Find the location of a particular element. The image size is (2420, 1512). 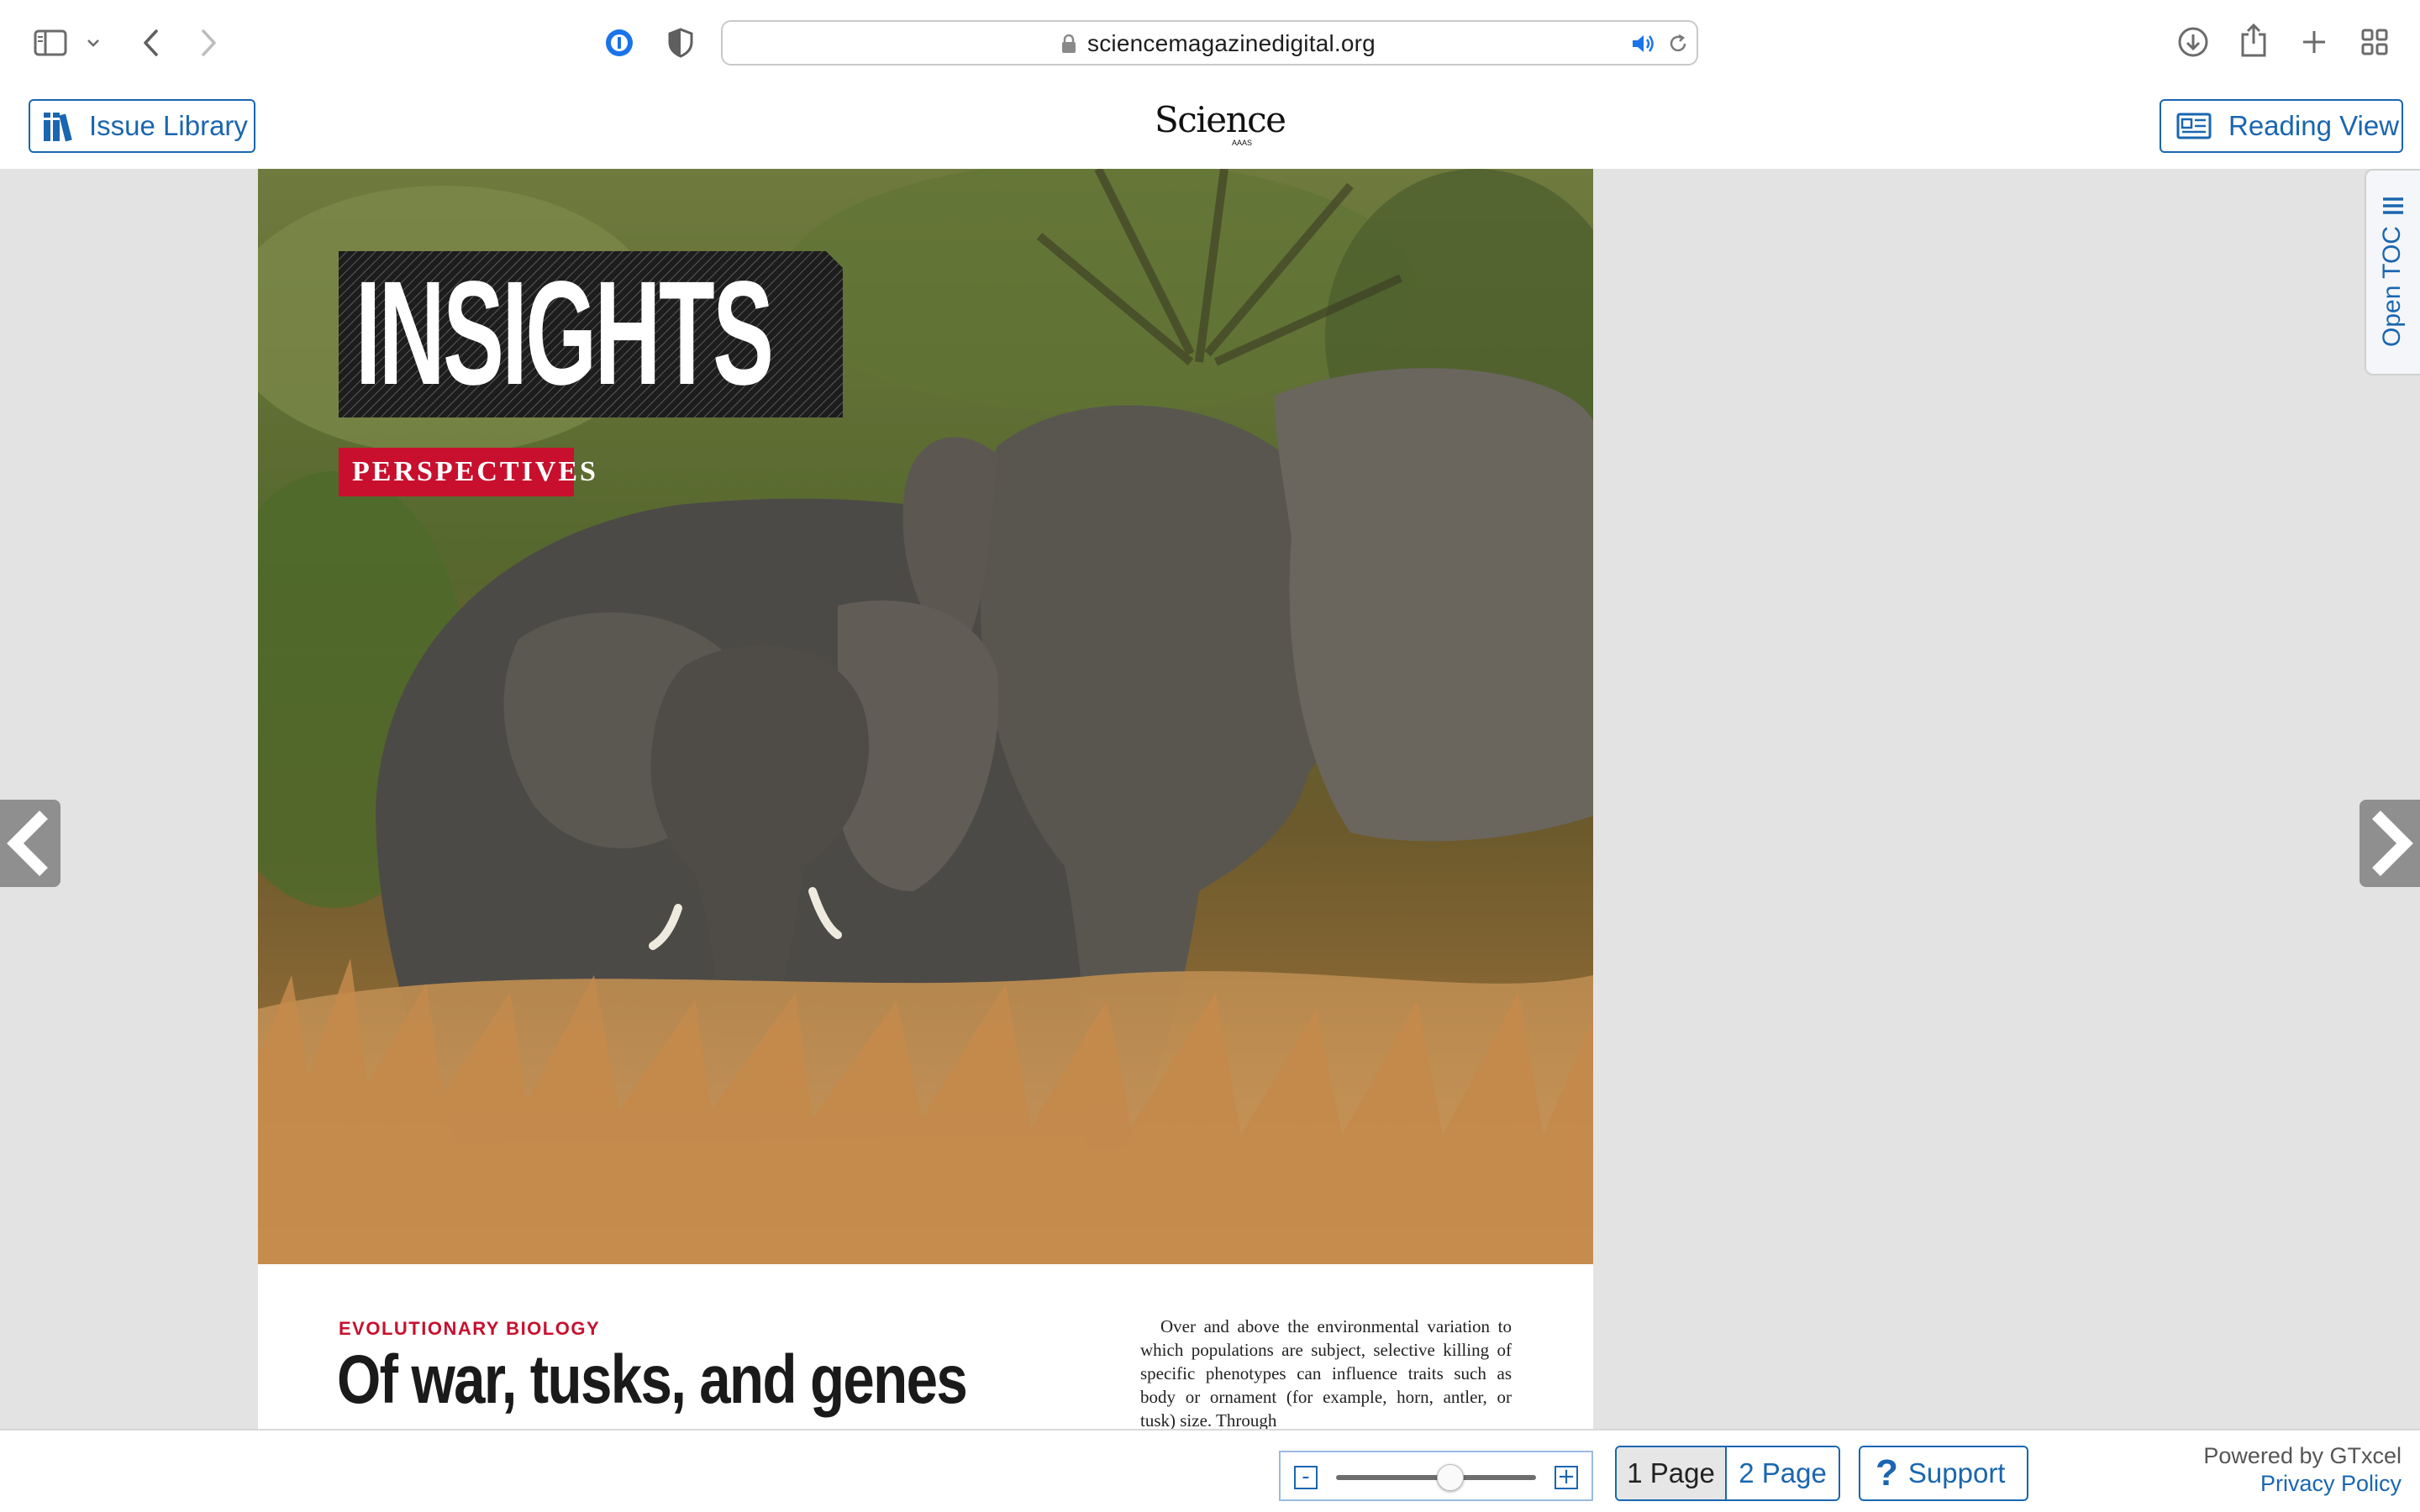

browser-toolbar: sciencemagazinedigital.org is located at coordinates (1210, 42).